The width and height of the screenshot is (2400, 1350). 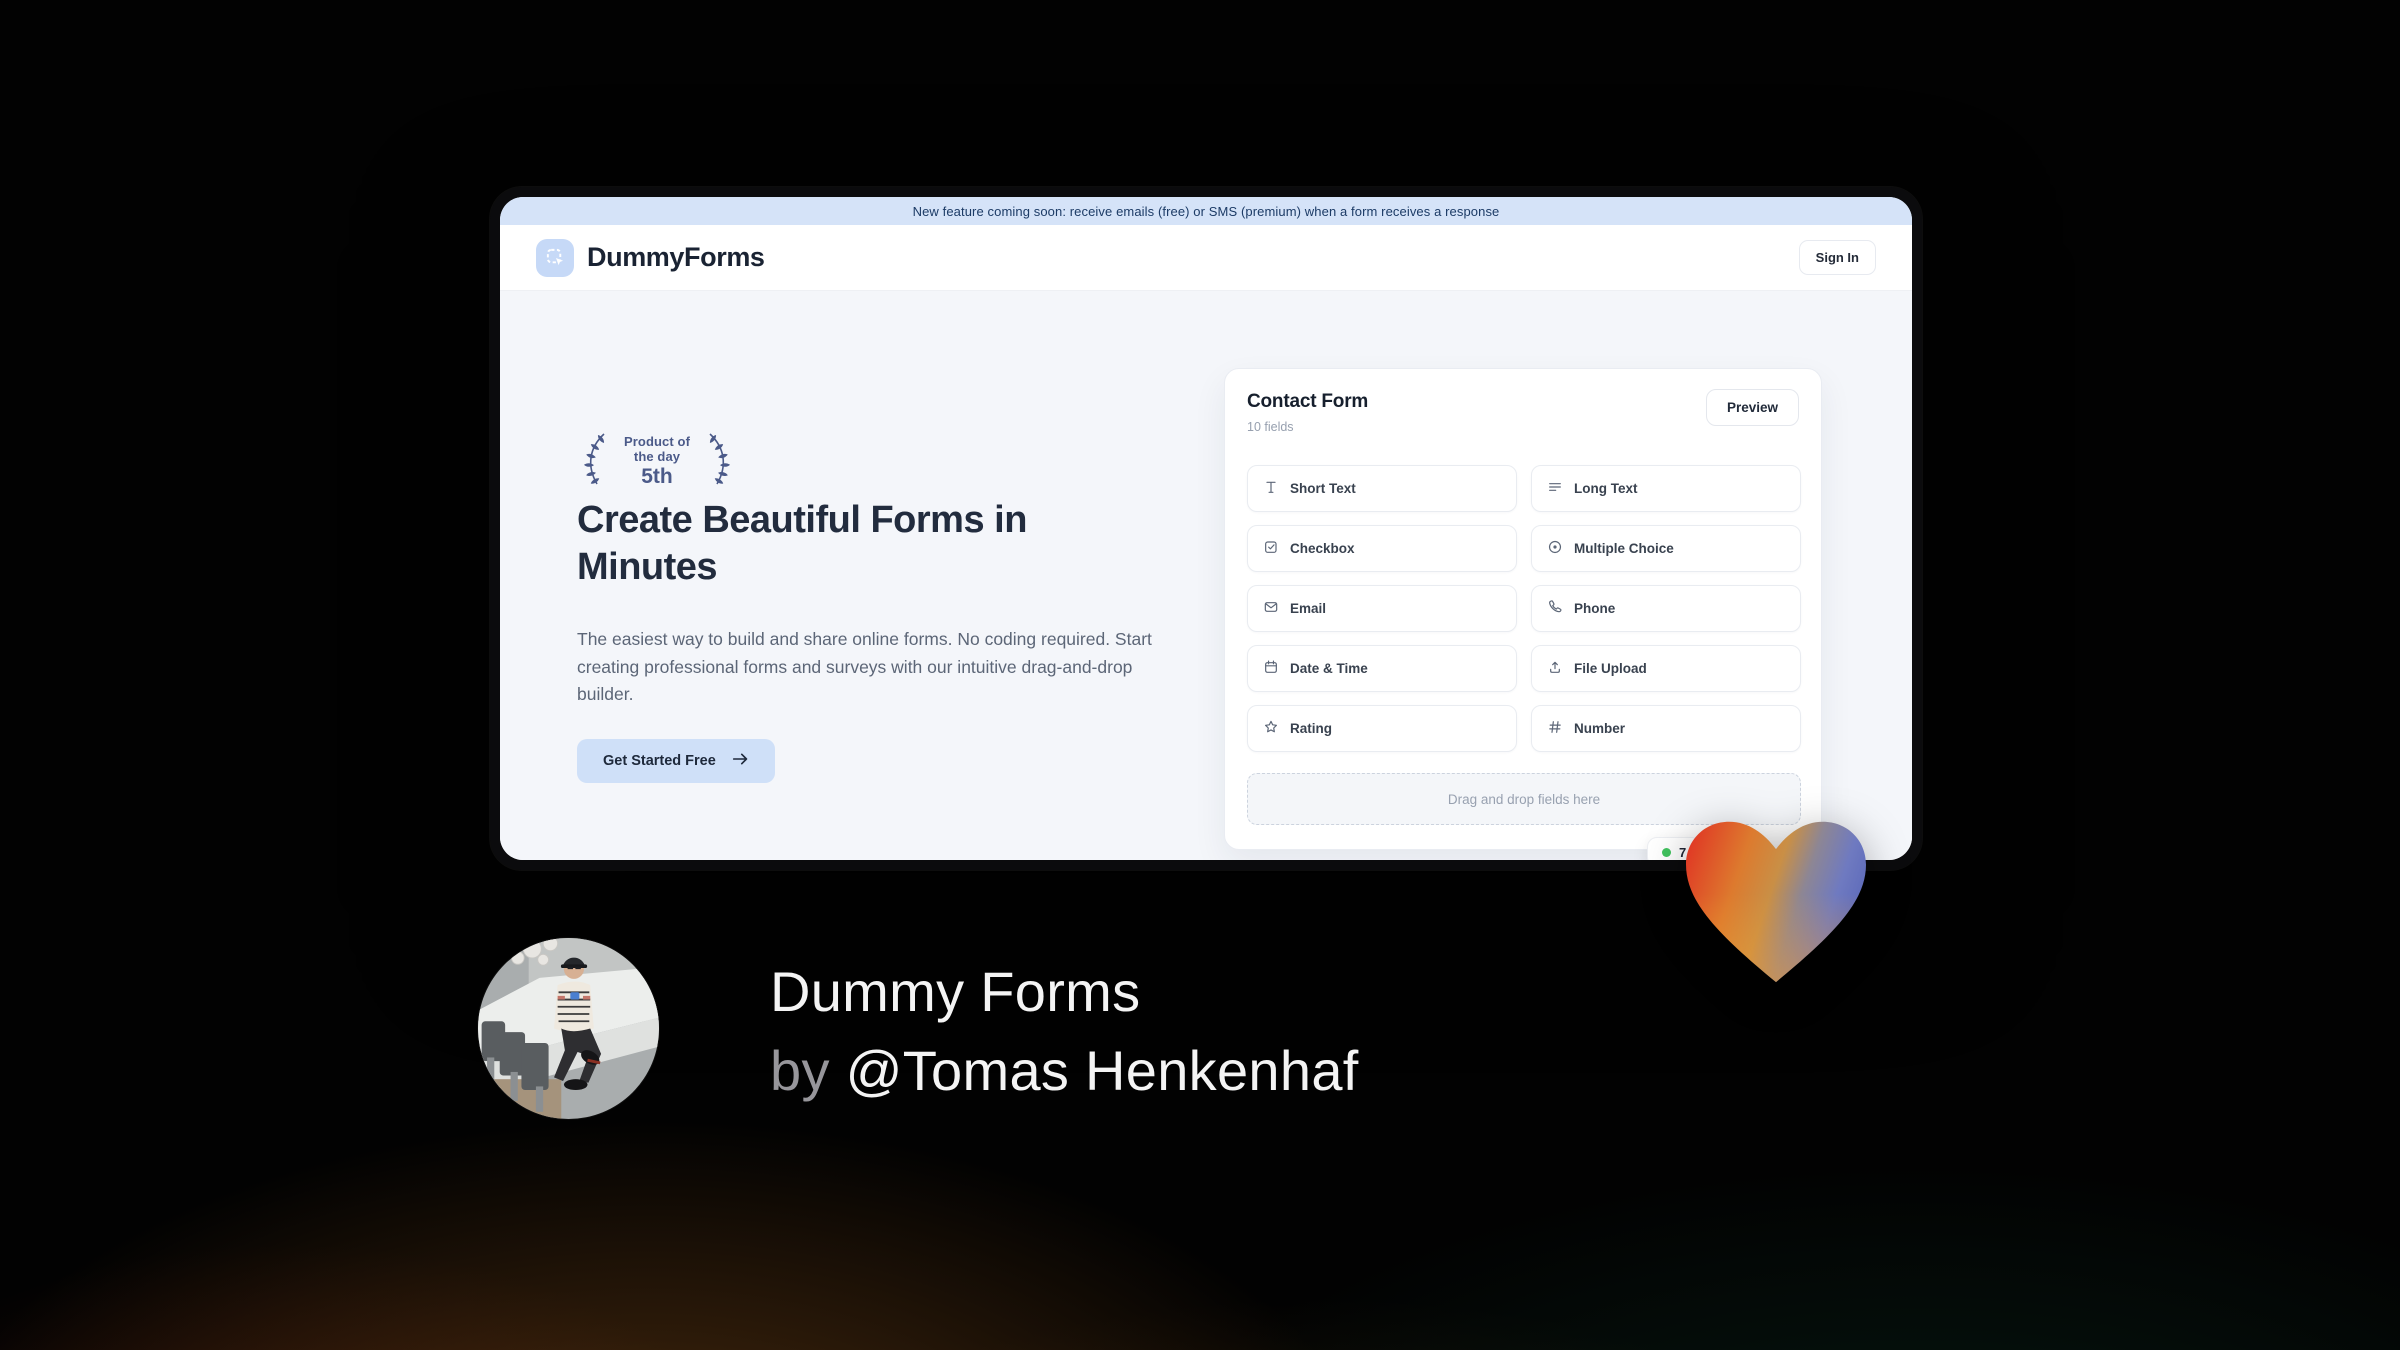 What do you see at coordinates (1271, 668) in the screenshot?
I see `calendar-icon` at bounding box center [1271, 668].